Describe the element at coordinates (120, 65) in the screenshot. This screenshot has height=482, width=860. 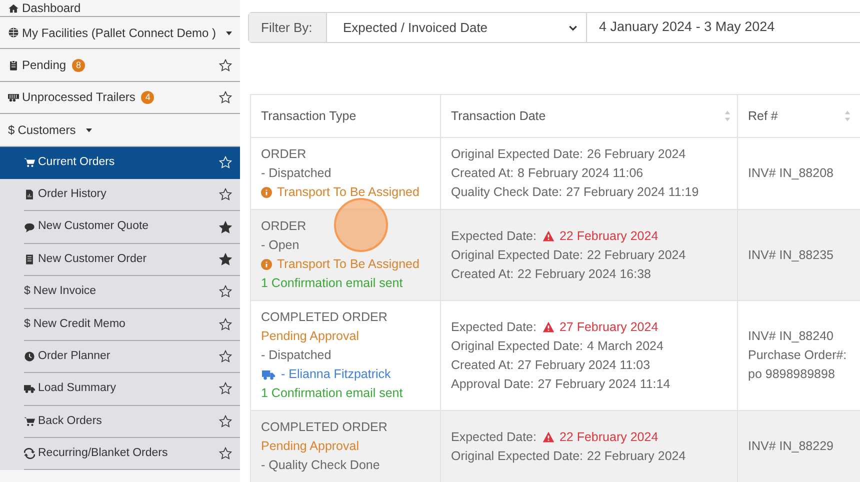
I see `sidebar-item: Pending 8` at that location.